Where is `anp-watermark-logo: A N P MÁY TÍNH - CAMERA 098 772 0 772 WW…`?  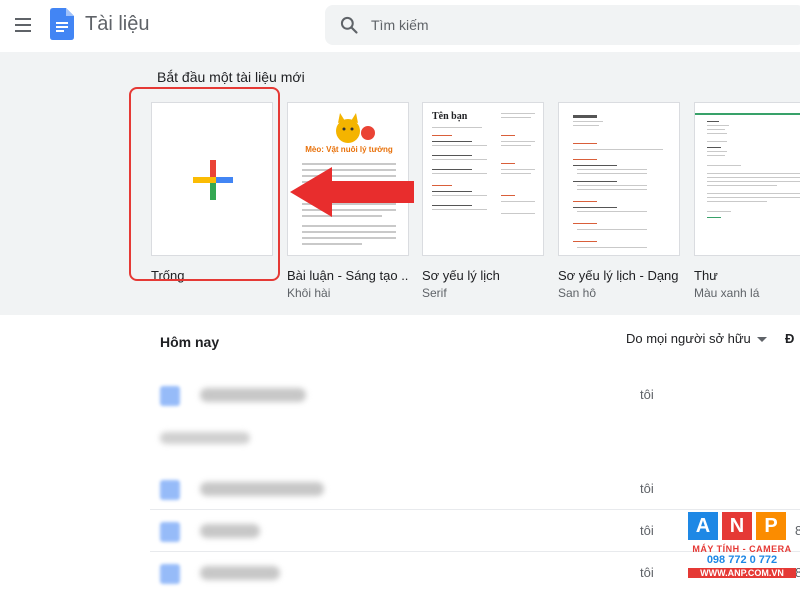
anp-watermark-logo: A N P MÁY TÍNH - CAMERA 098 772 0 772 WW… is located at coordinates (742, 553).